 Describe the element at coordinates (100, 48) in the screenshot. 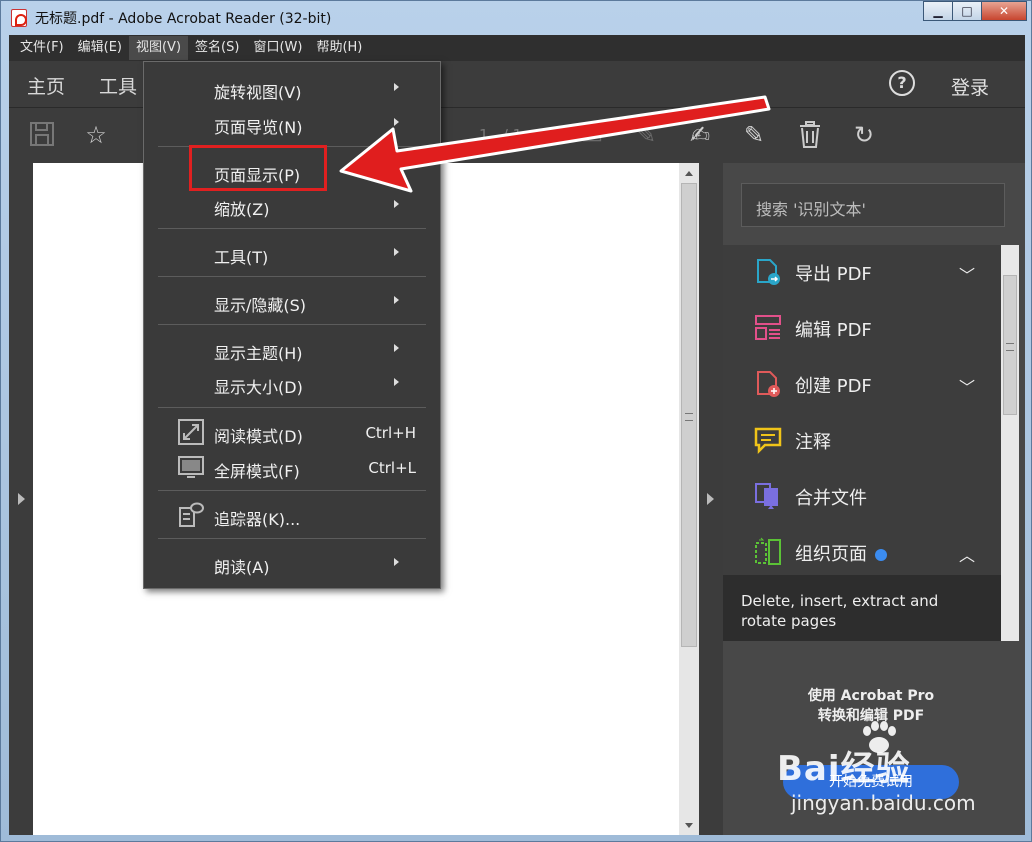

I see `menu-edit: 编辑(E)` at that location.